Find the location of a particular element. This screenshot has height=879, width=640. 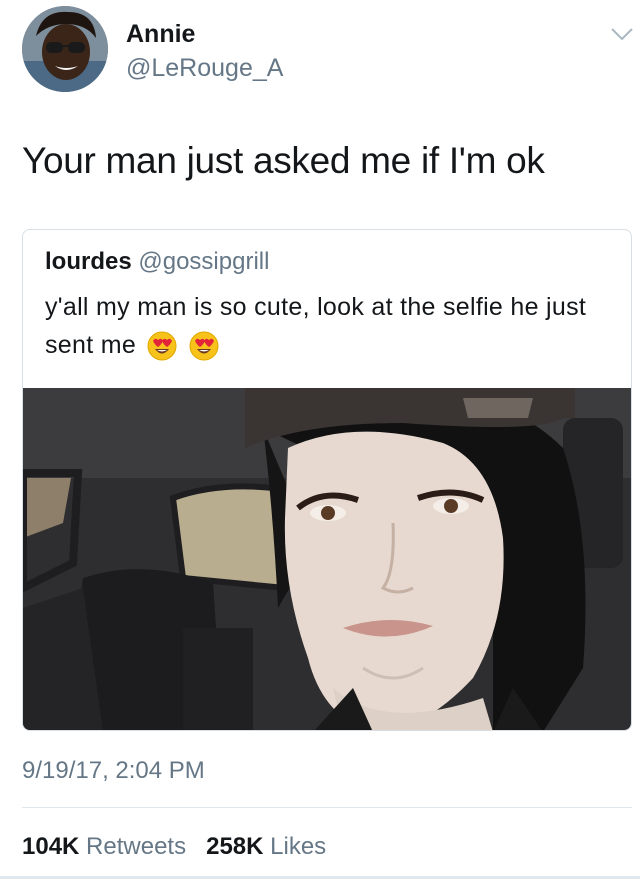

divider is located at coordinates (327, 807).